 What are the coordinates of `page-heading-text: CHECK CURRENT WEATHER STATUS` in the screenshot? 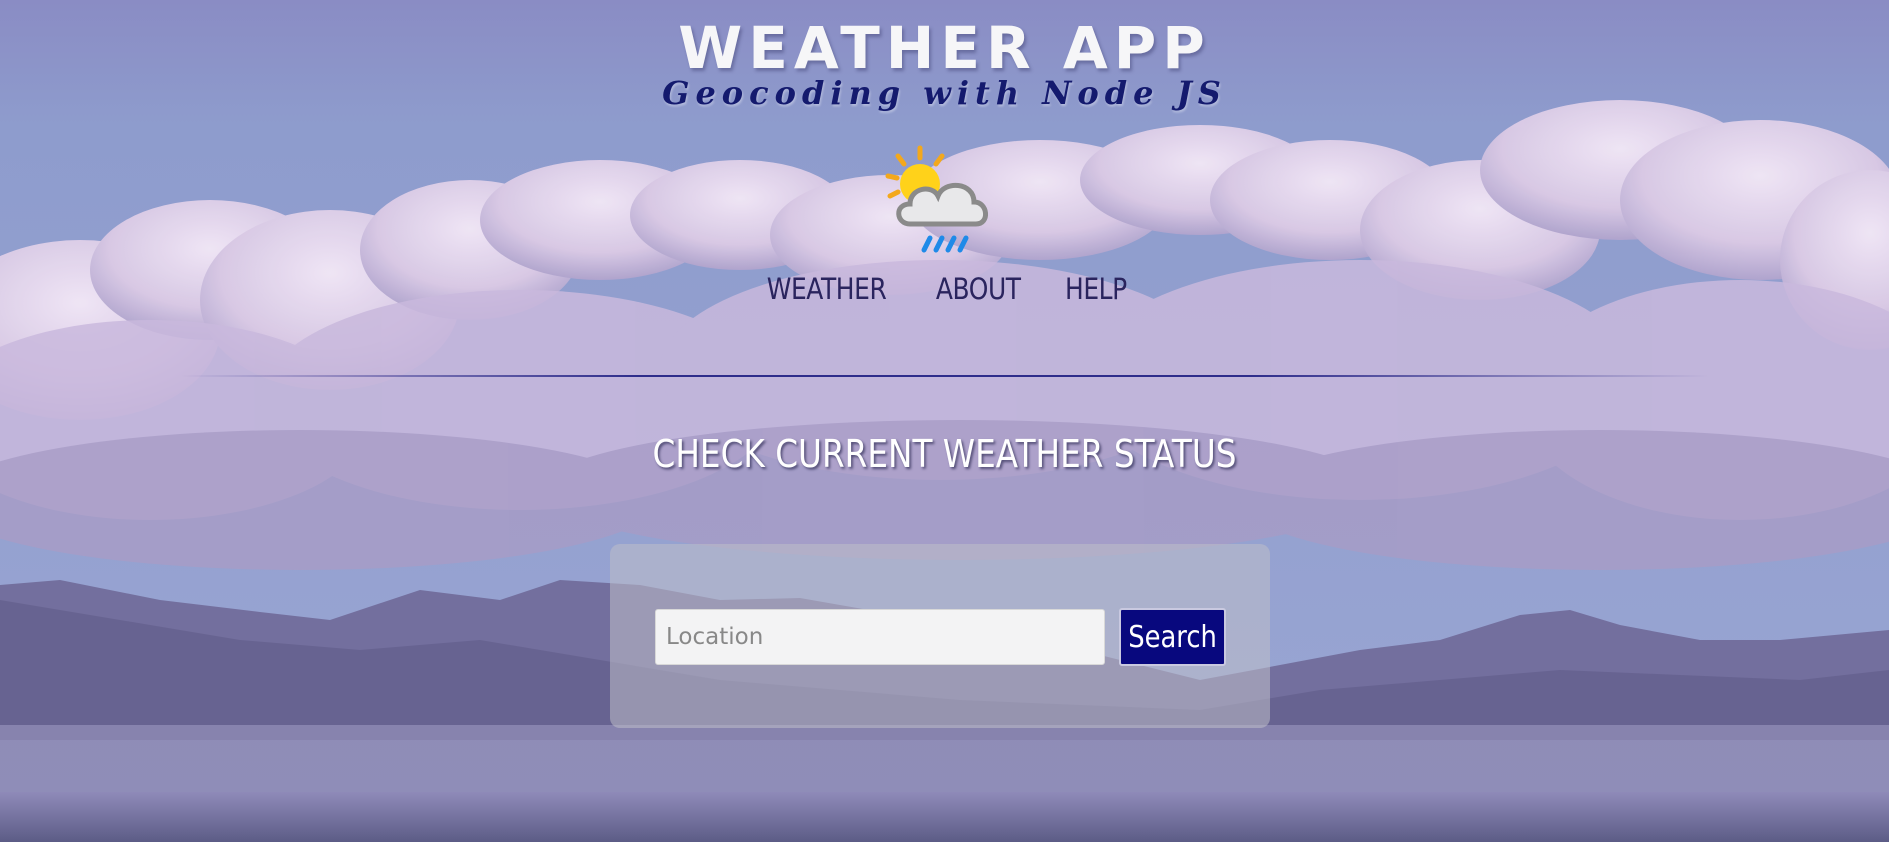 It's located at (944, 454).